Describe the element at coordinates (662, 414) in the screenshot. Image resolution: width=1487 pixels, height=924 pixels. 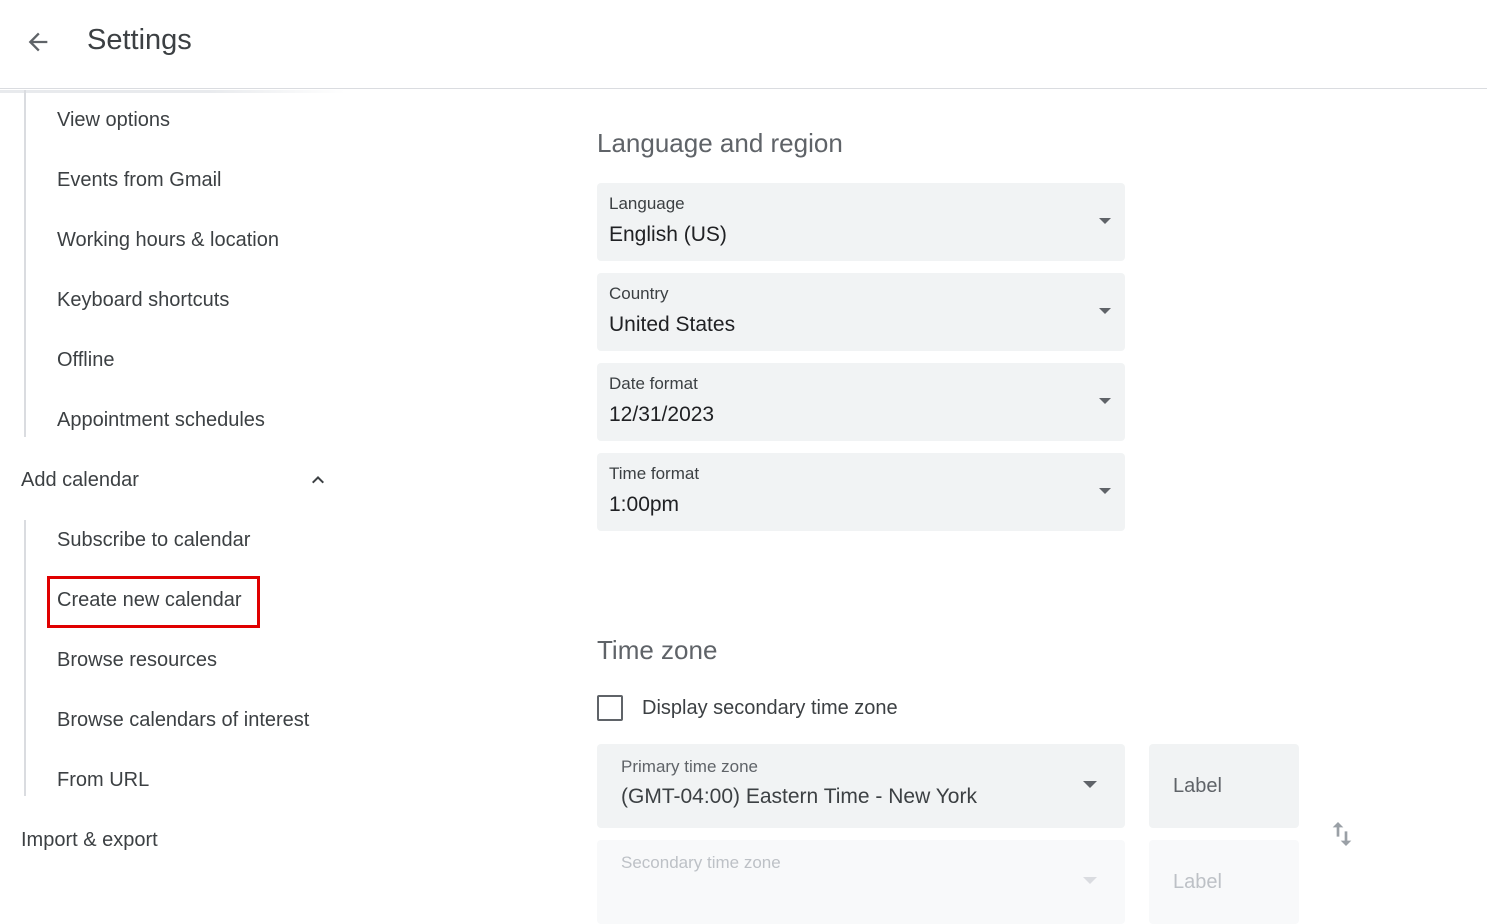
I see `date-format-value: 12/31/2023` at that location.